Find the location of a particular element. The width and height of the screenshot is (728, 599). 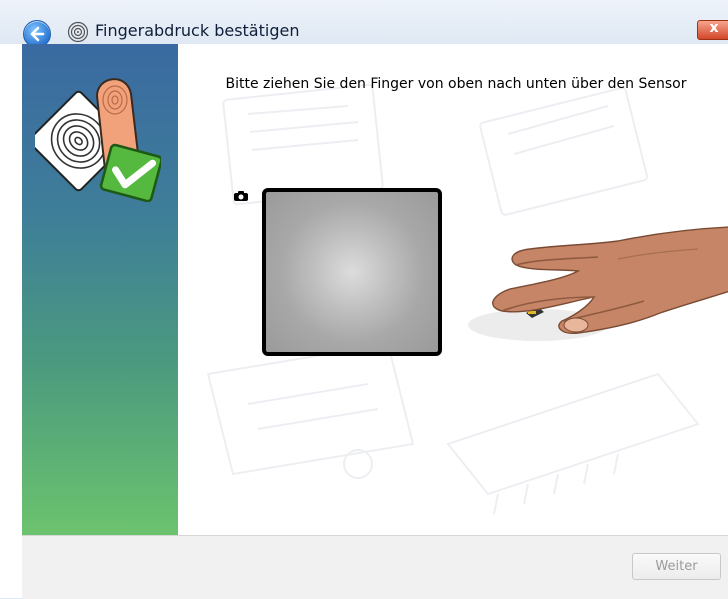

camera-icon is located at coordinates (241, 196).